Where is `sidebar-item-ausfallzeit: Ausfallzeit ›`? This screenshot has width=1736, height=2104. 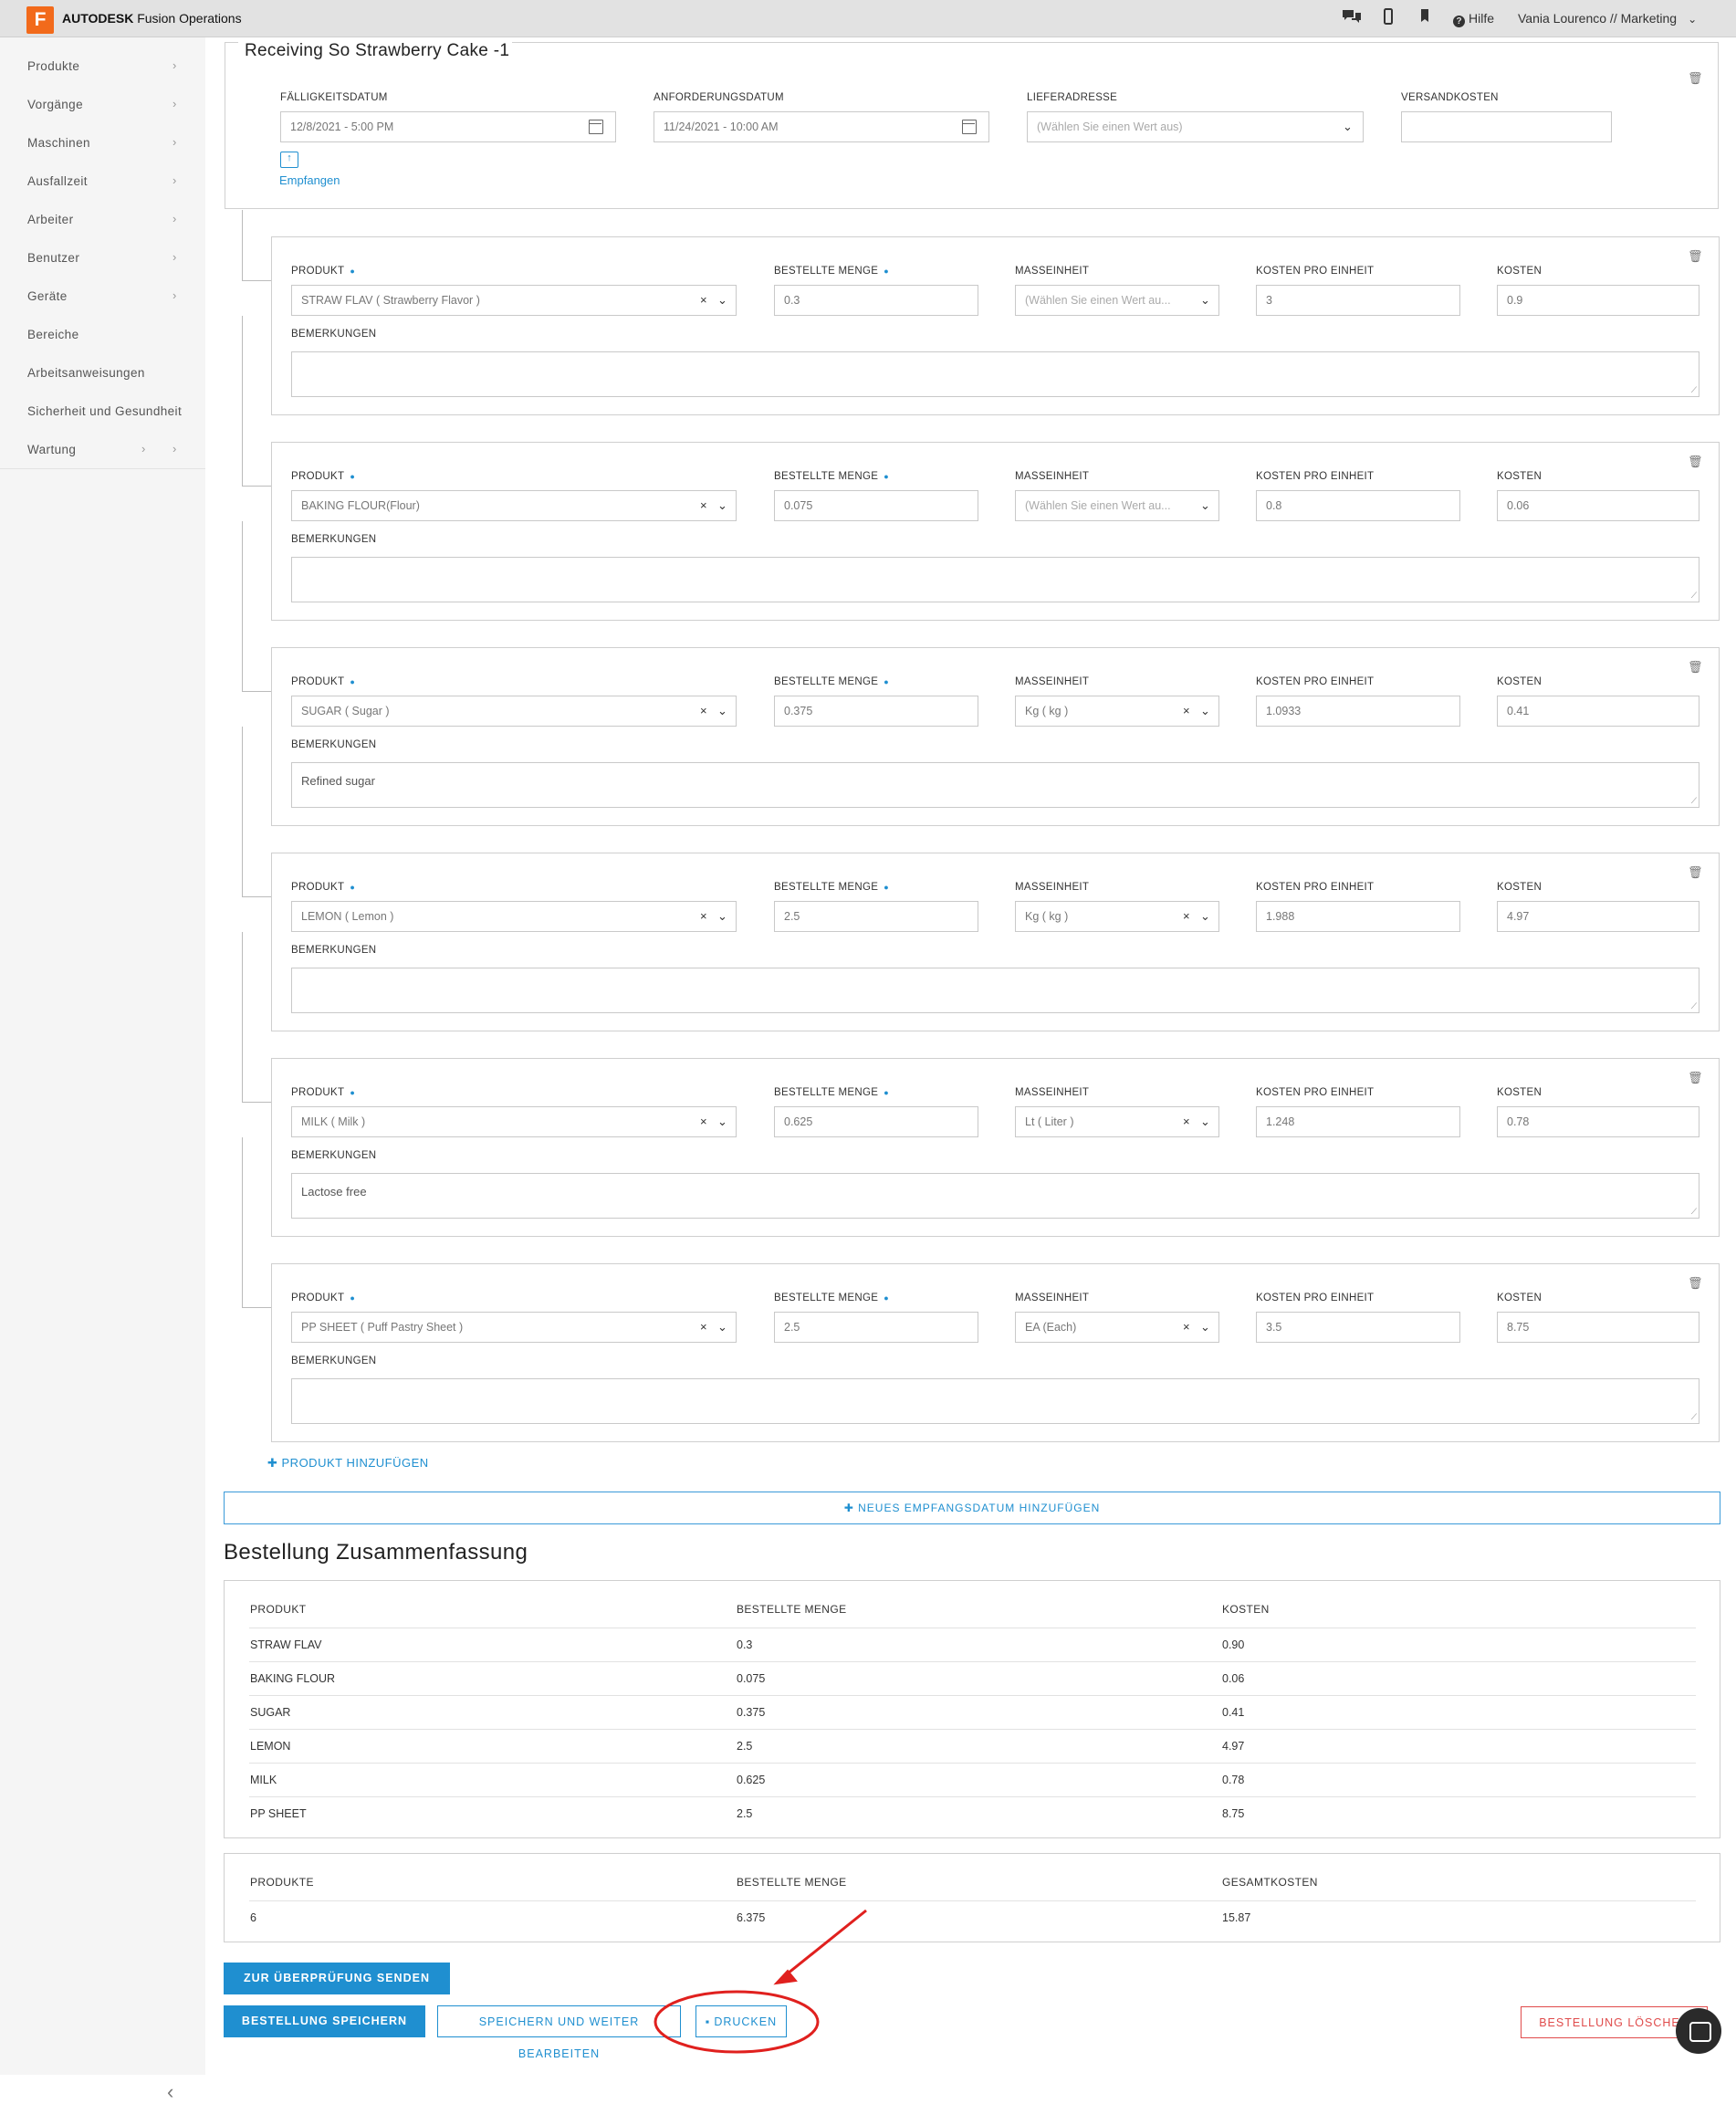
sidebar-item-ausfallzeit: Ausfallzeit › is located at coordinates (102, 182).